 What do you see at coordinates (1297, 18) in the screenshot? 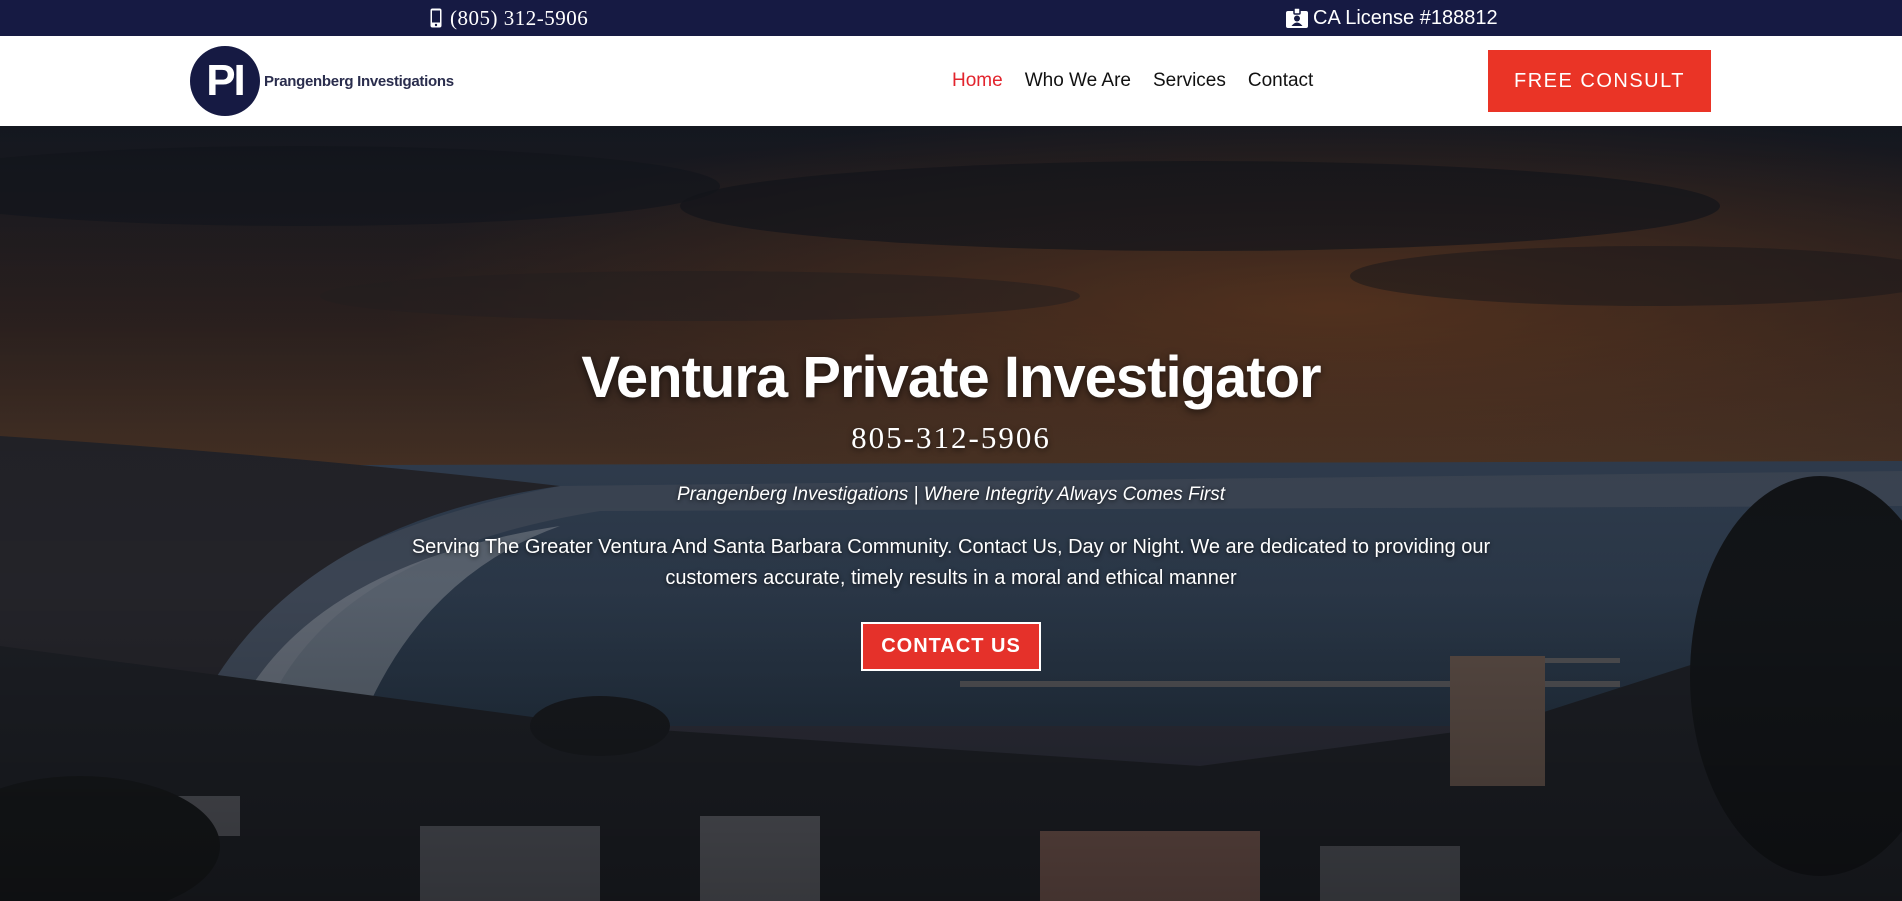
I see `id-badge-icon` at bounding box center [1297, 18].